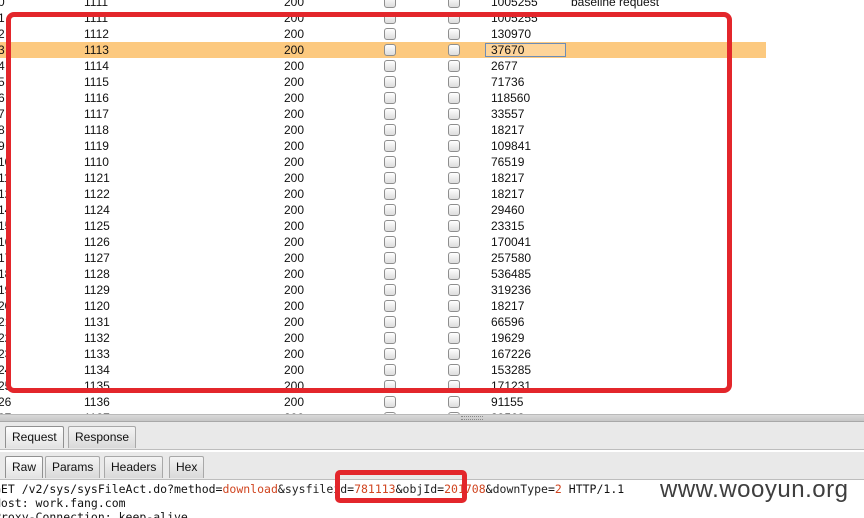 This screenshot has width=864, height=518. Describe the element at coordinates (383, 130) in the screenshot. I see `table-row: 8 1118 200 18217` at that location.